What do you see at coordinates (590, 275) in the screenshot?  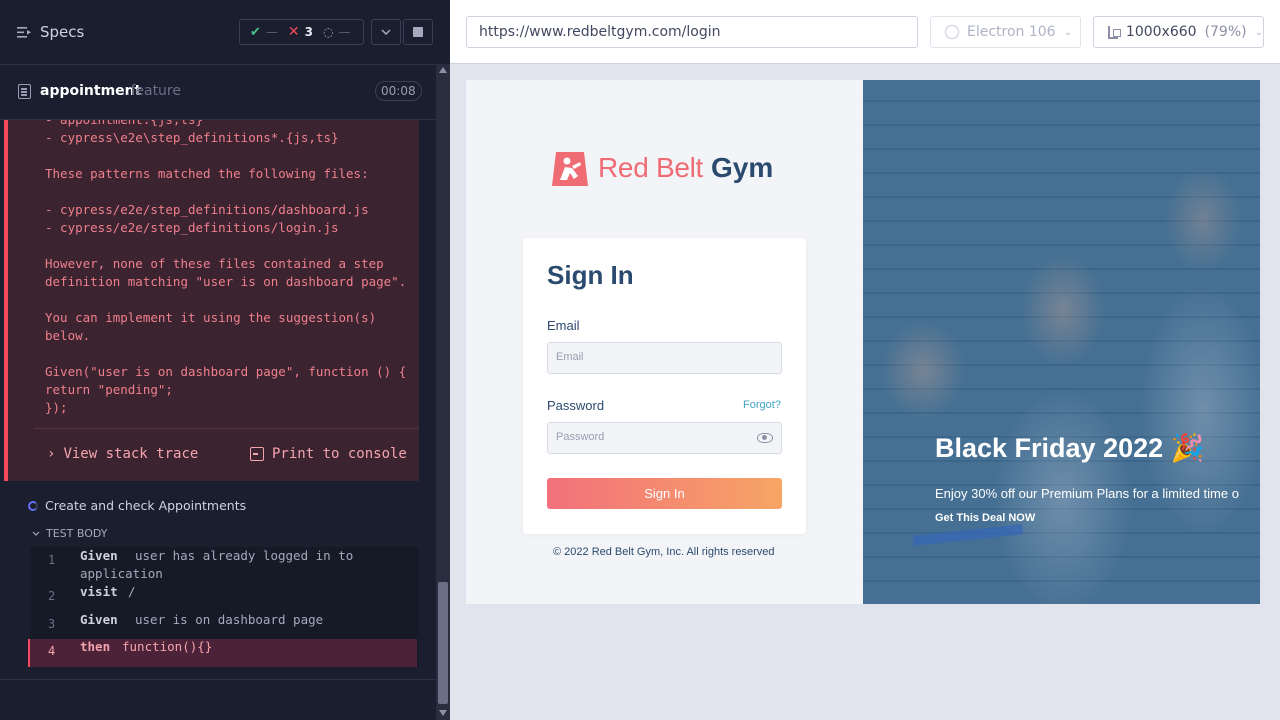 I see `sign-in-title: Sign In` at bounding box center [590, 275].